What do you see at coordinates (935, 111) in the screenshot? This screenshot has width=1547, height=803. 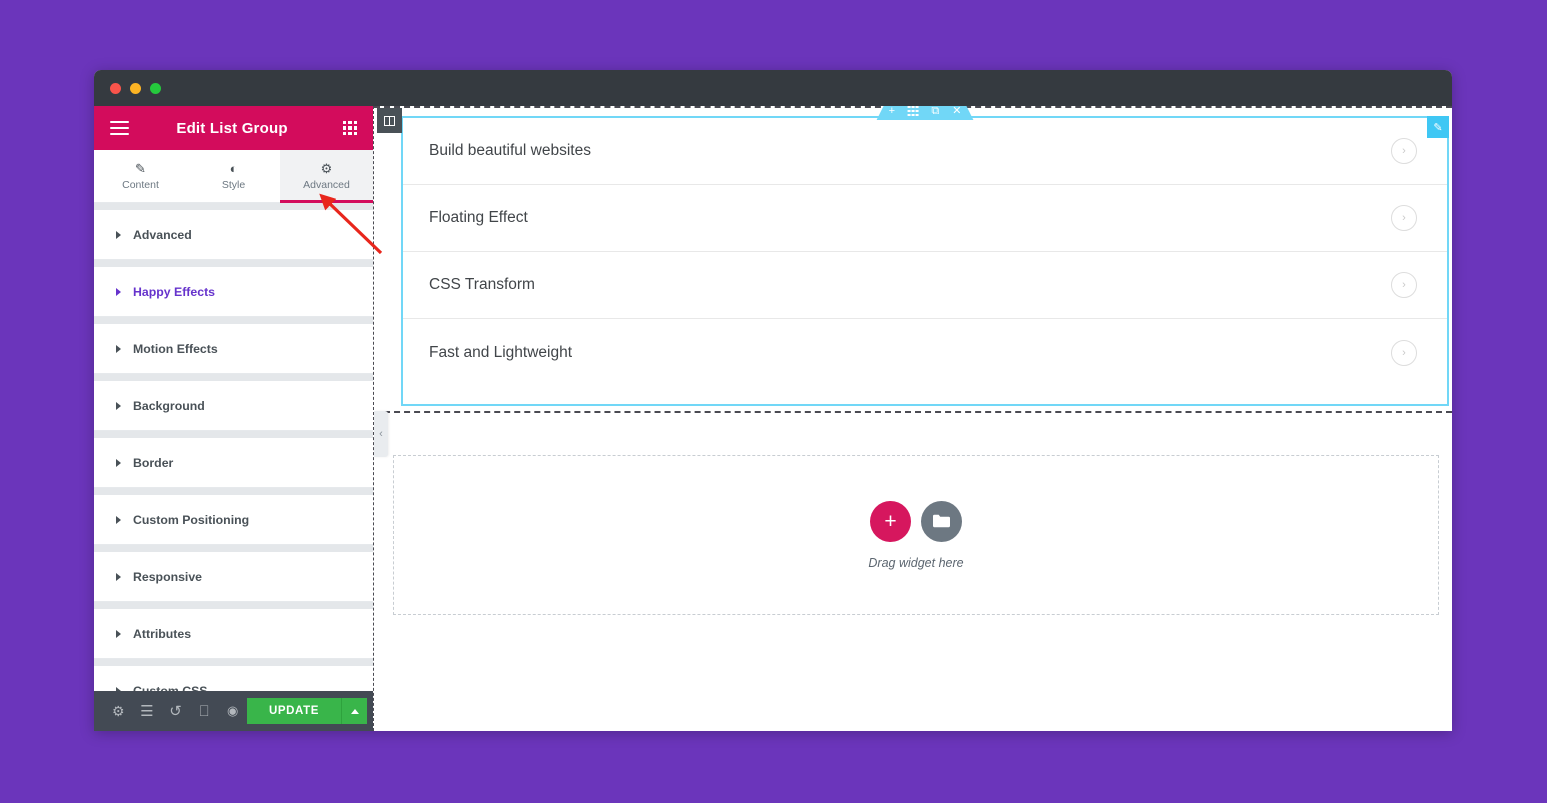 I see `duplicate-section-icon: ⧉` at bounding box center [935, 111].